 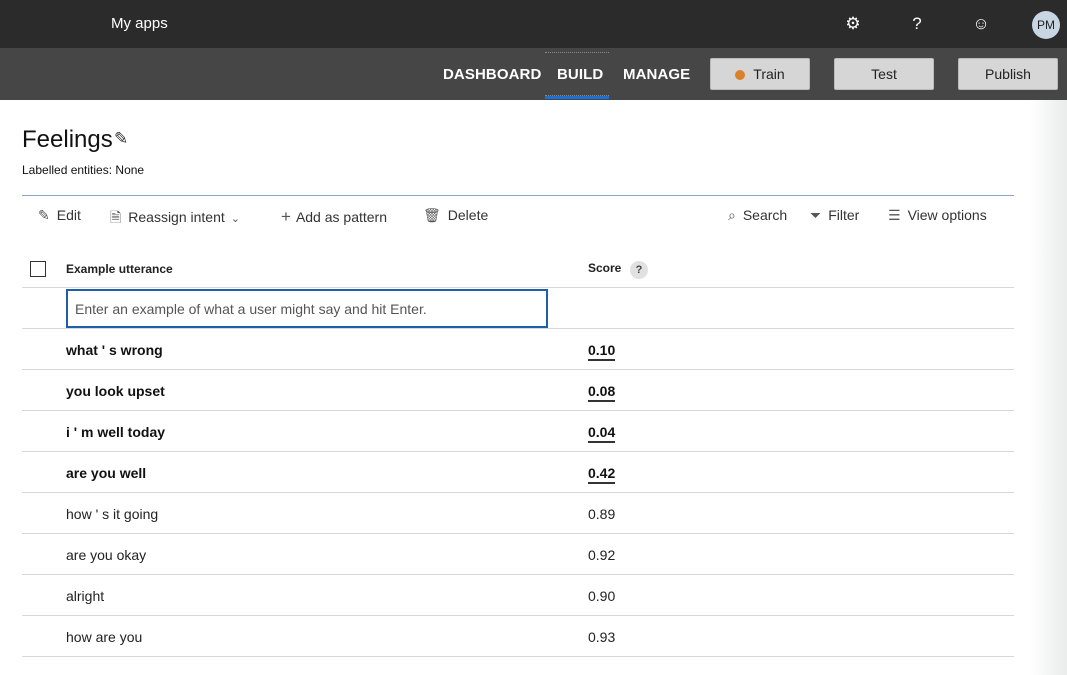 I want to click on score-cell: 0.89, so click(x=602, y=514).